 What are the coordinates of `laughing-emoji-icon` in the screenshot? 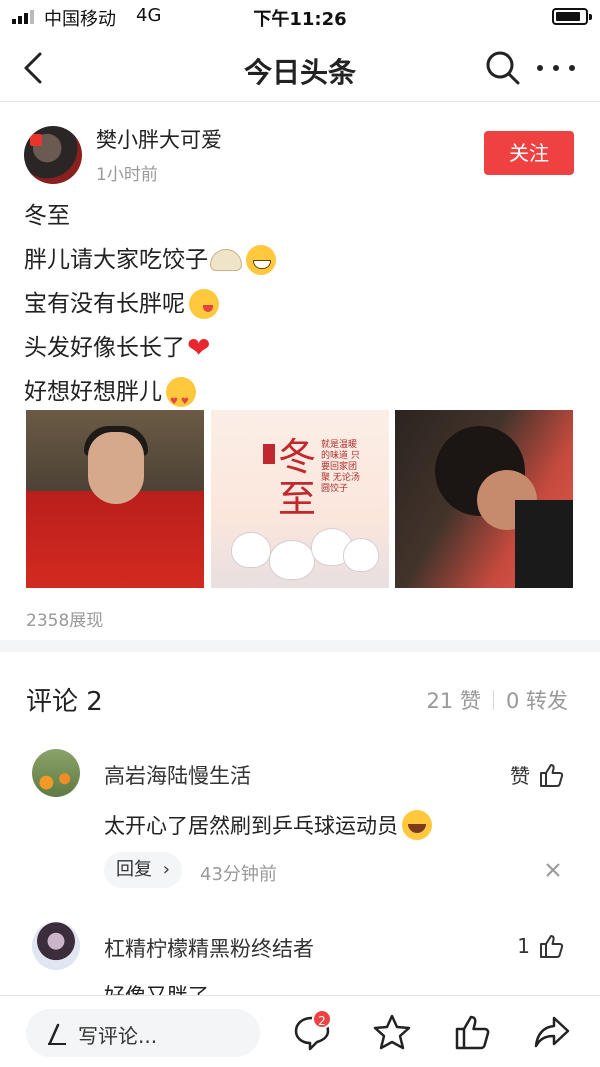 It's located at (417, 825).